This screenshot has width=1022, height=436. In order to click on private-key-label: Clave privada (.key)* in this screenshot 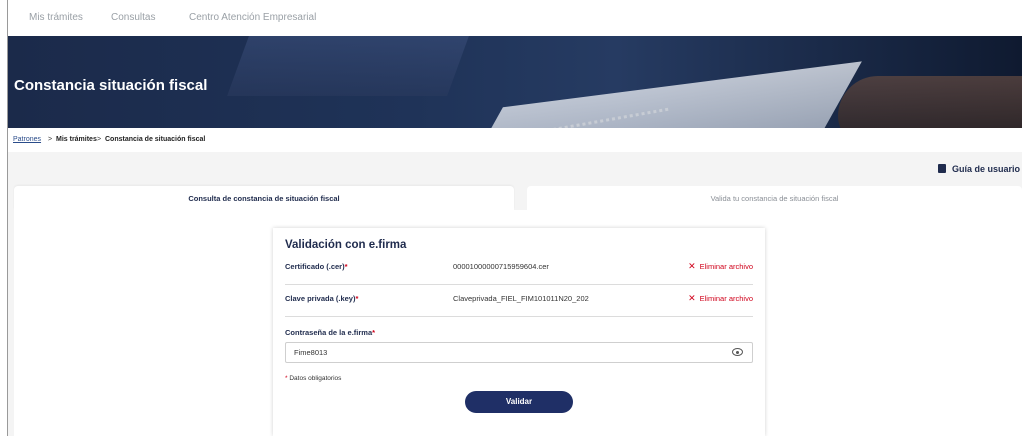, I will do `click(322, 298)`.